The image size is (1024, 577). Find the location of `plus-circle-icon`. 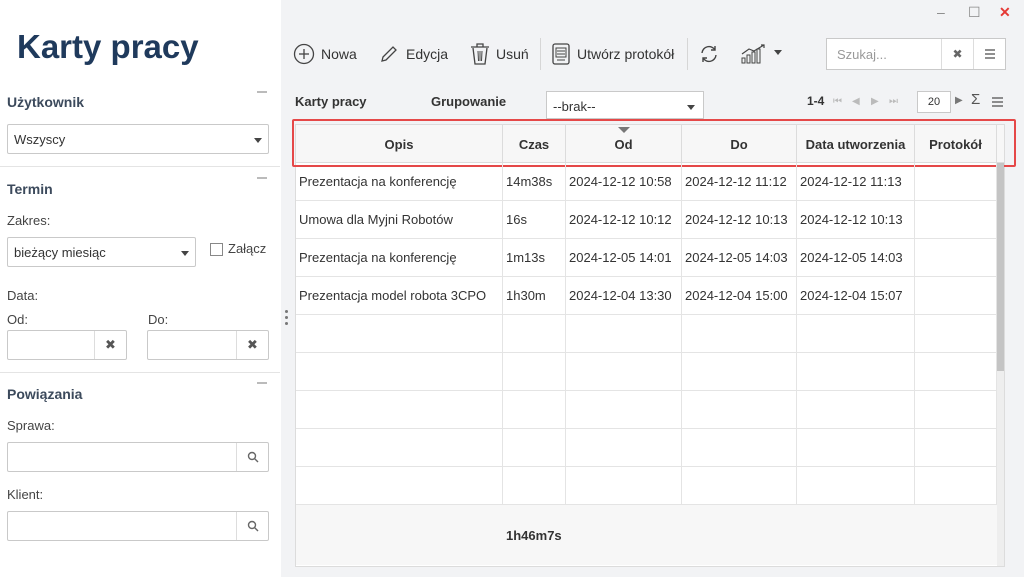

plus-circle-icon is located at coordinates (304, 54).